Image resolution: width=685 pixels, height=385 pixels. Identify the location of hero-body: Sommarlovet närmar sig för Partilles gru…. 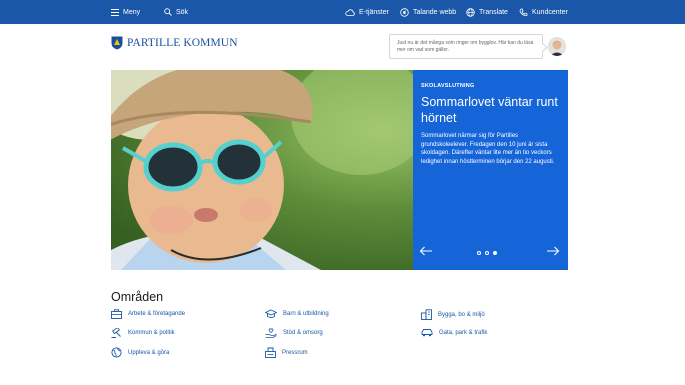
(488, 149).